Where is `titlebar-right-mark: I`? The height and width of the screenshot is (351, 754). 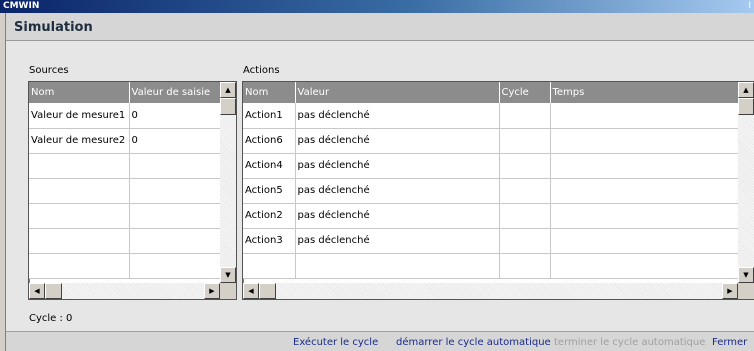 titlebar-right-mark: I is located at coordinates (749, 6).